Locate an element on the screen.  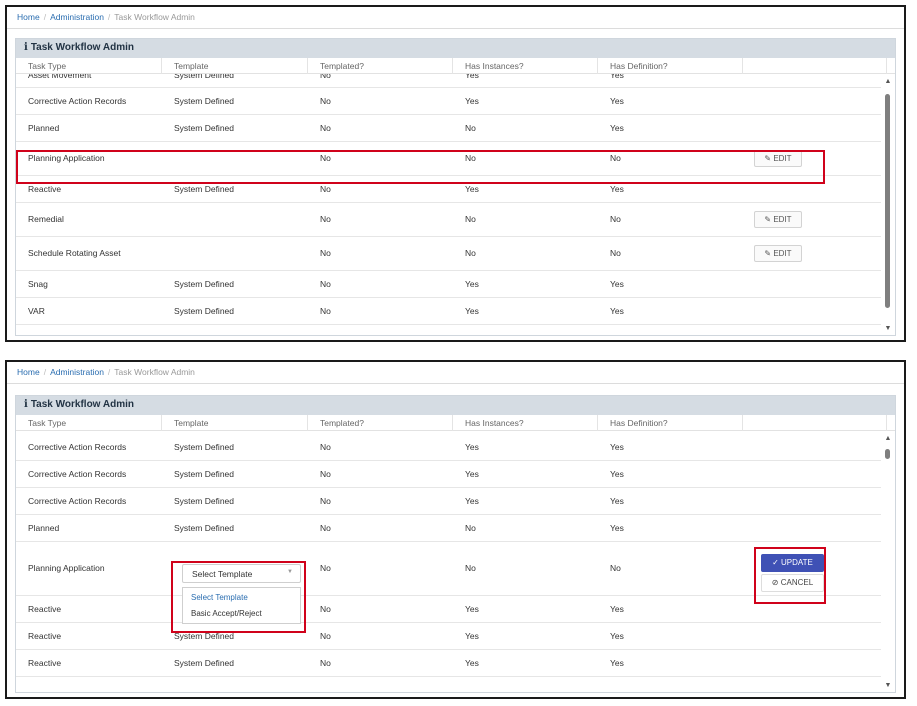
table-row: Planned System Defined No No Yes is located at coordinates (448, 528).